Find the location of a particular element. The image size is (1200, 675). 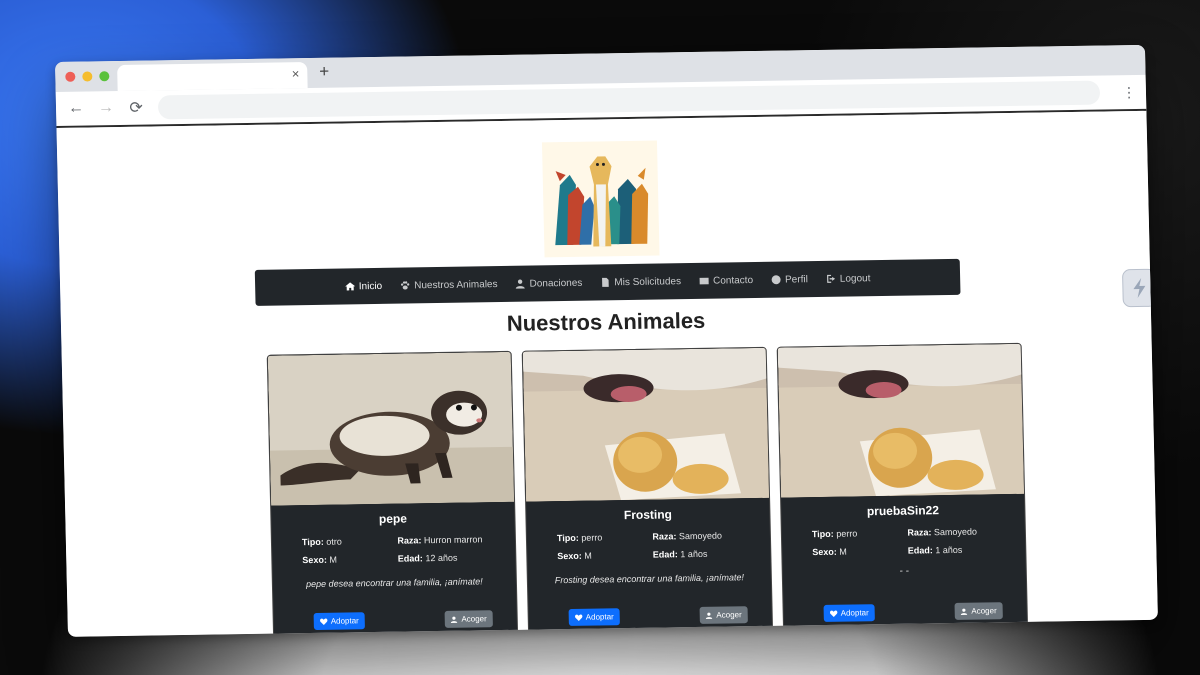

close-window-button is located at coordinates (70, 76).